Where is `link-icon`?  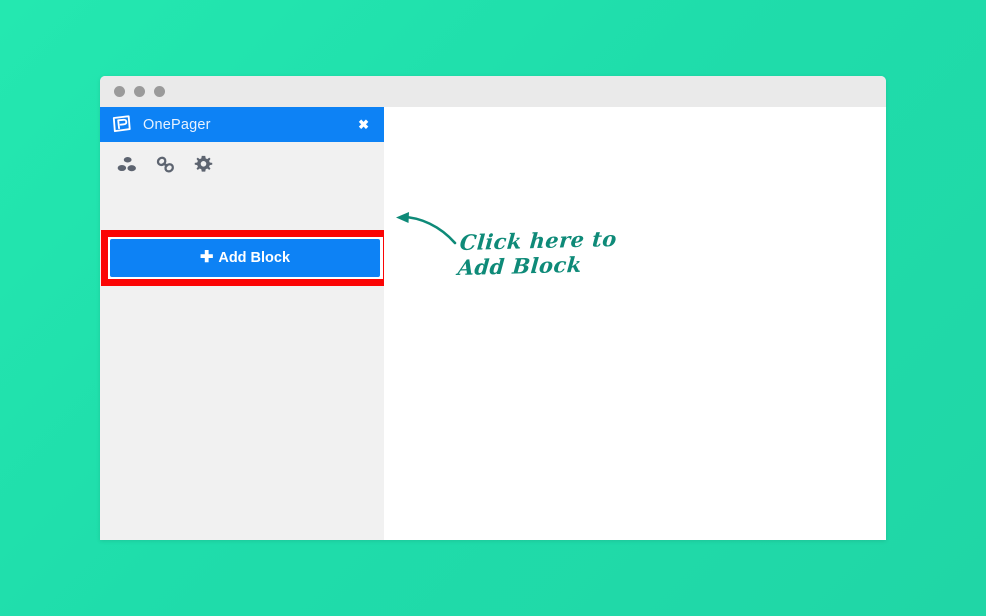
link-icon is located at coordinates (165, 164).